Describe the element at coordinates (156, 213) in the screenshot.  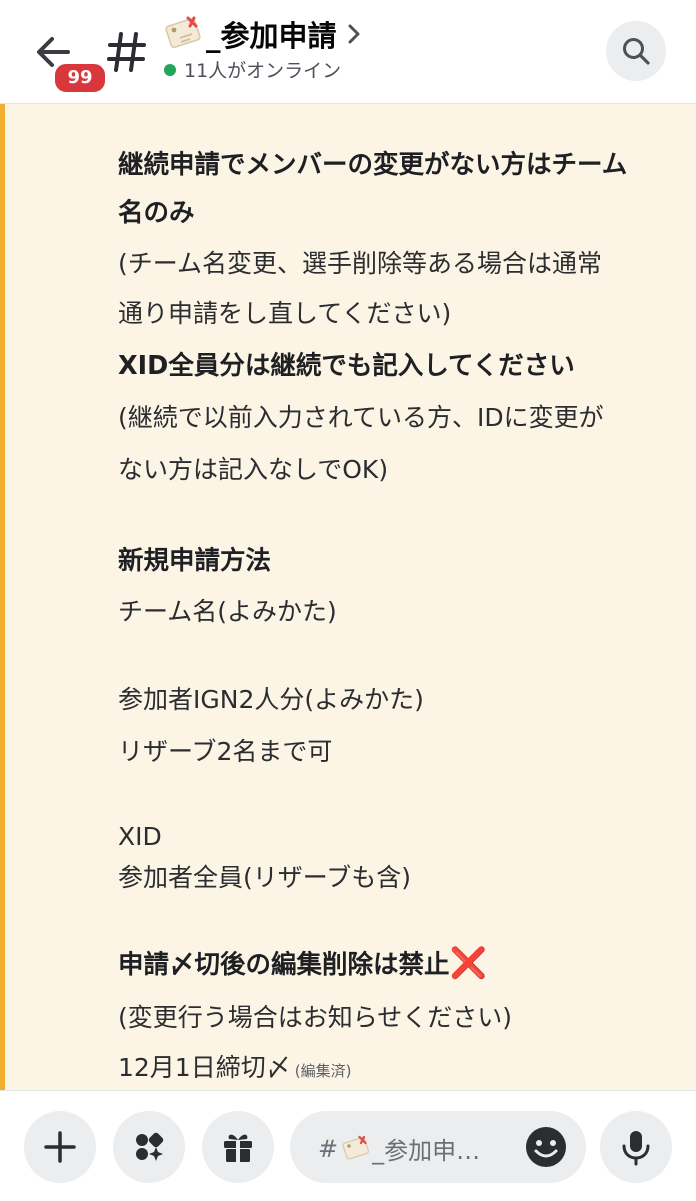
I see `message-line: 名のみ` at that location.